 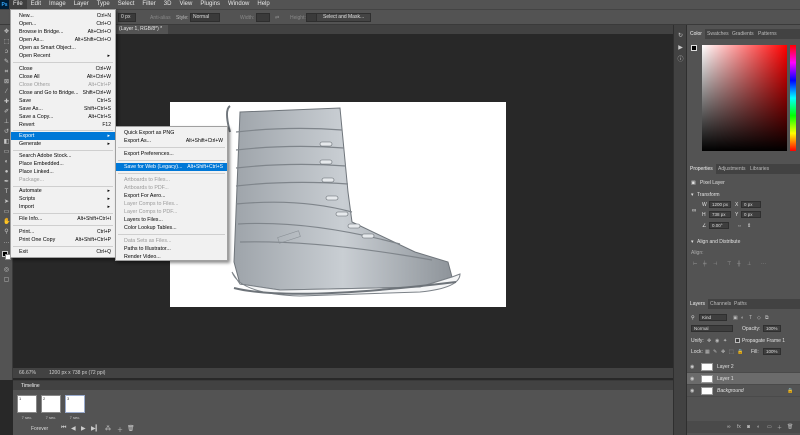 I want to click on menu-item-open-as: Open As... Alt+Shift+Ctrl+O, so click(x=63, y=40).